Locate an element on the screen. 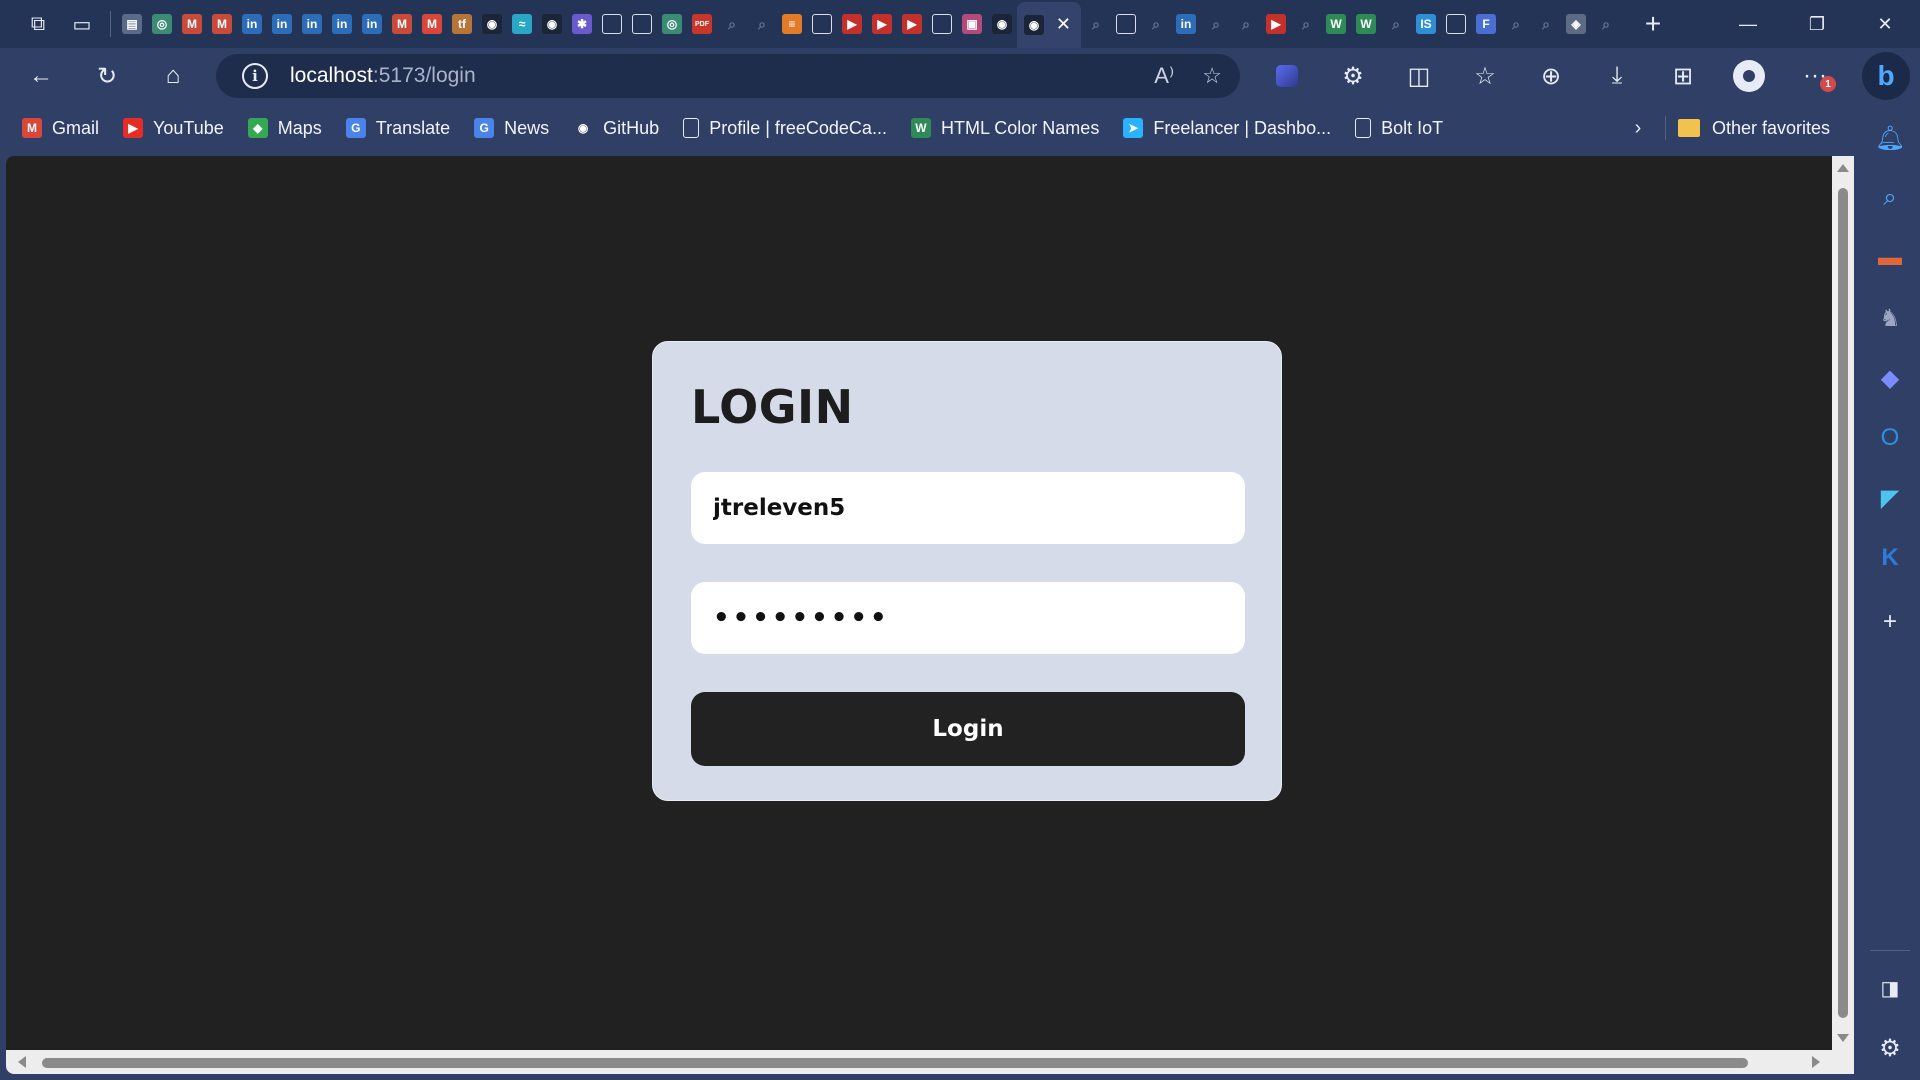  tab-actions-icon: ▭ is located at coordinates (82, 24).